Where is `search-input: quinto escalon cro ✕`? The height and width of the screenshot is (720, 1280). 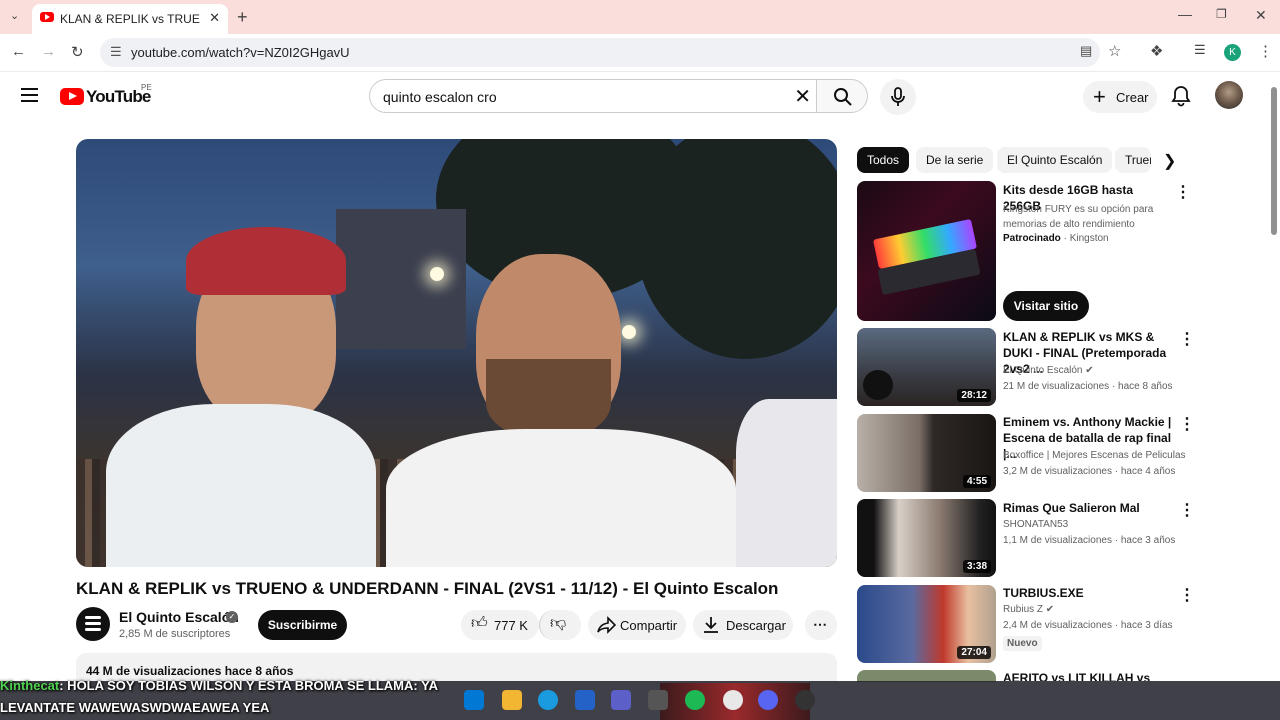 search-input: quinto escalon cro ✕ is located at coordinates (593, 96).